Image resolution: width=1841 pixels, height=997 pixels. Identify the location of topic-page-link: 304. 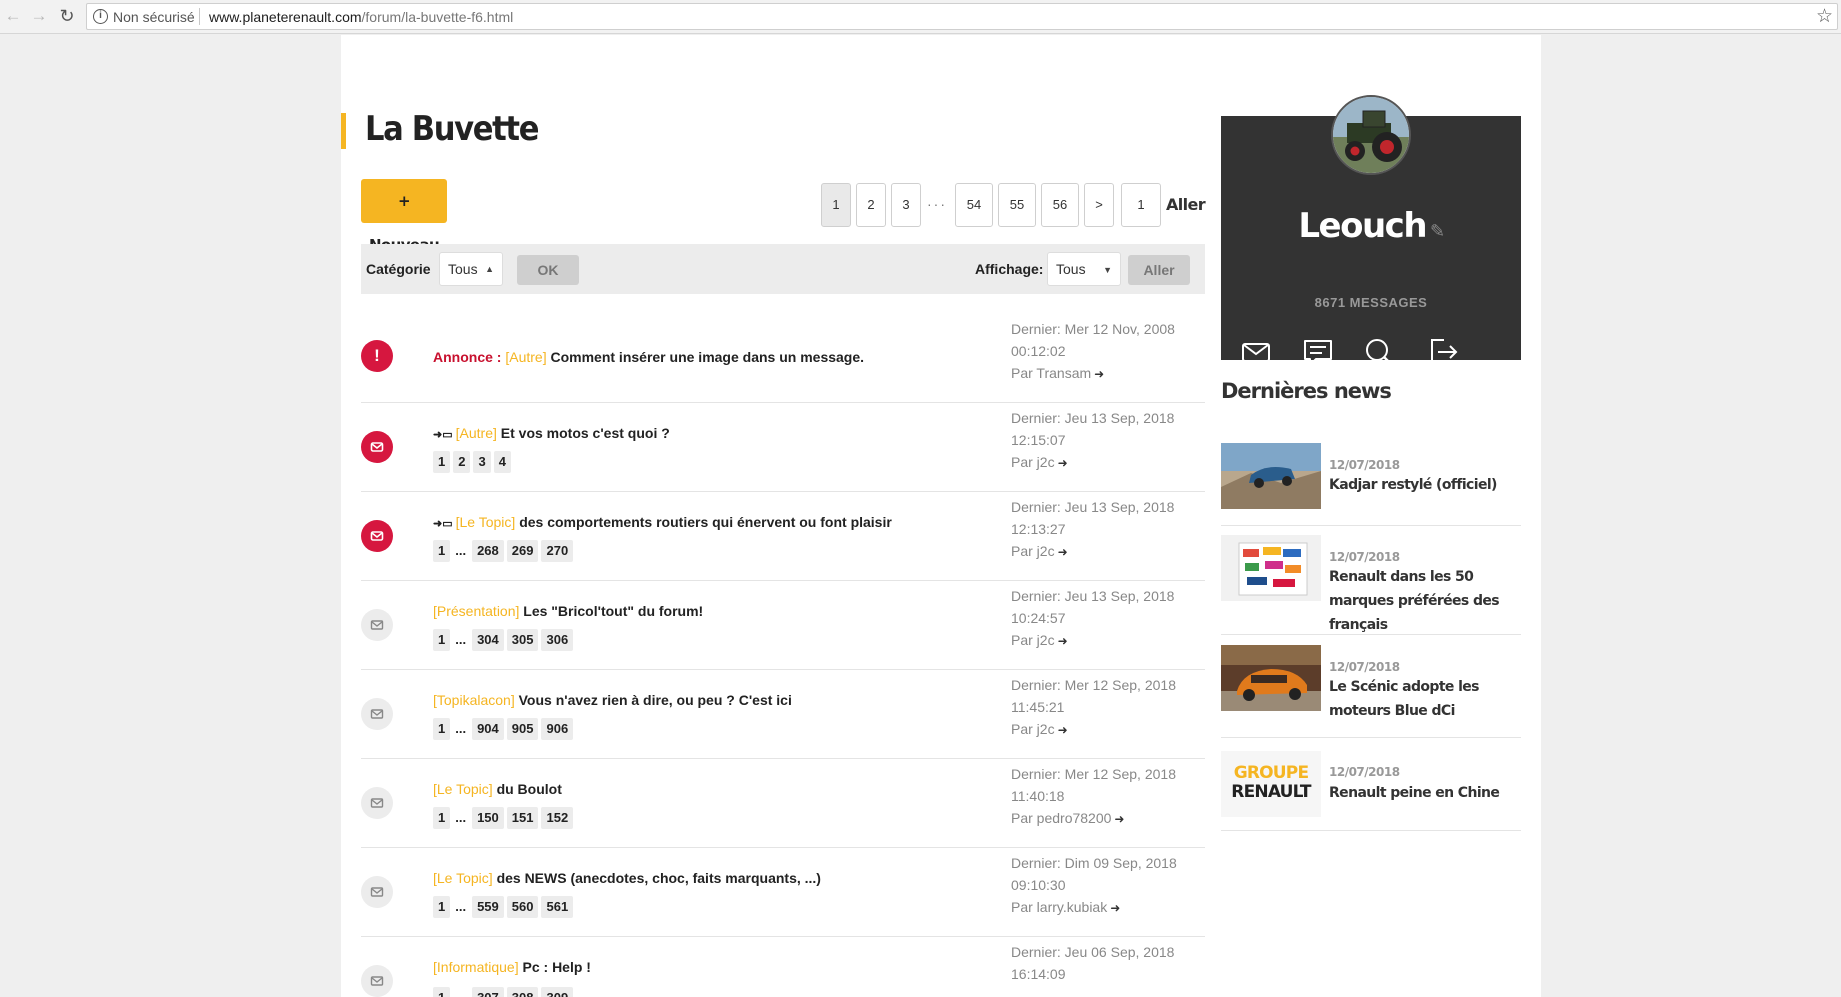
(488, 640).